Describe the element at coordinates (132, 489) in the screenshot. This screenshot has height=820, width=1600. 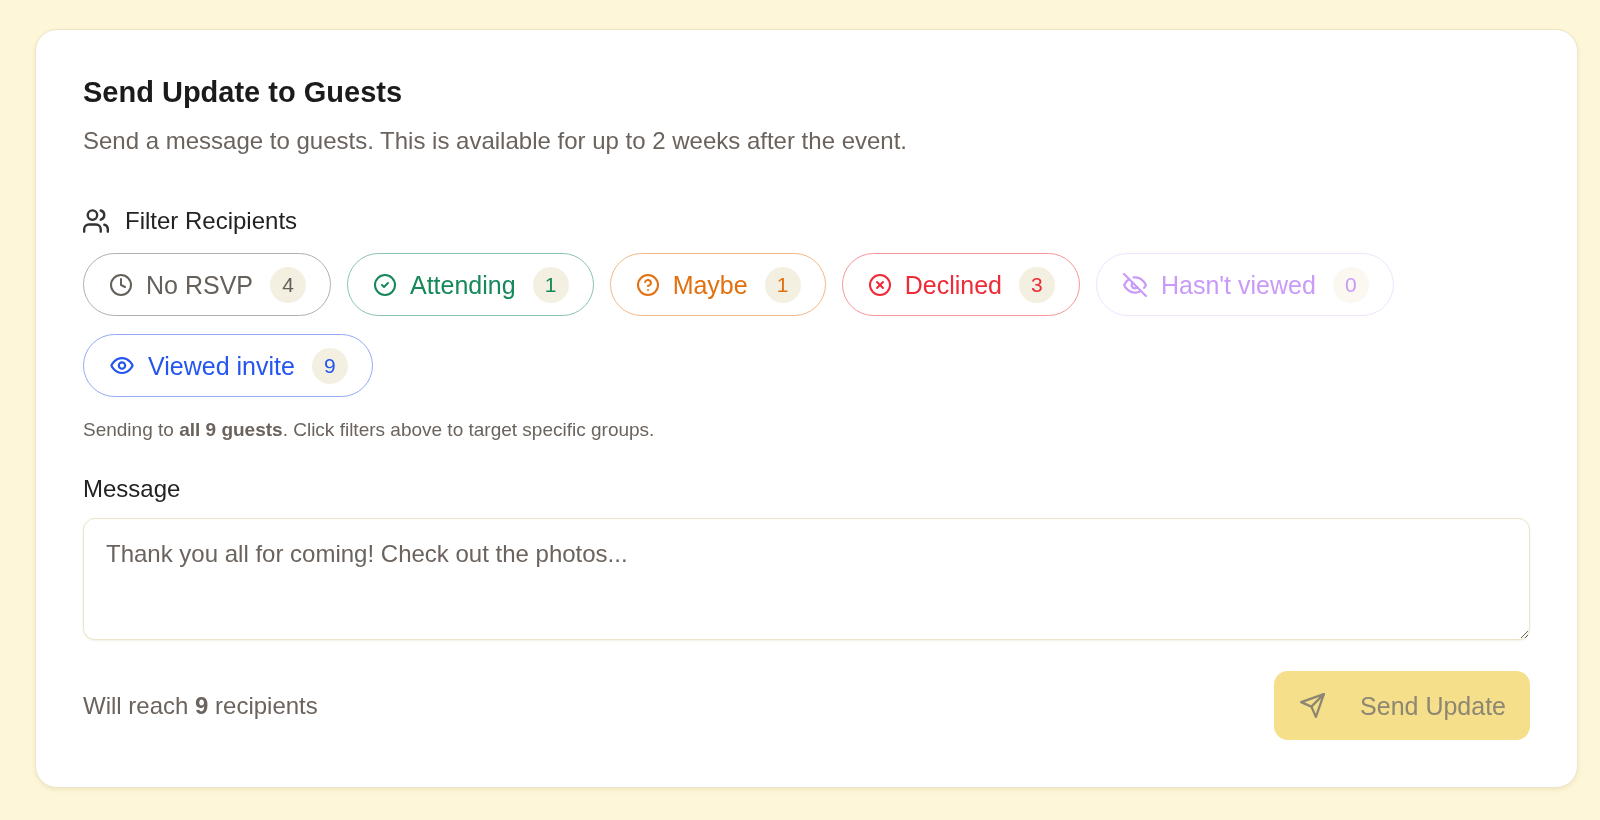
I see `message-label: Message` at that location.